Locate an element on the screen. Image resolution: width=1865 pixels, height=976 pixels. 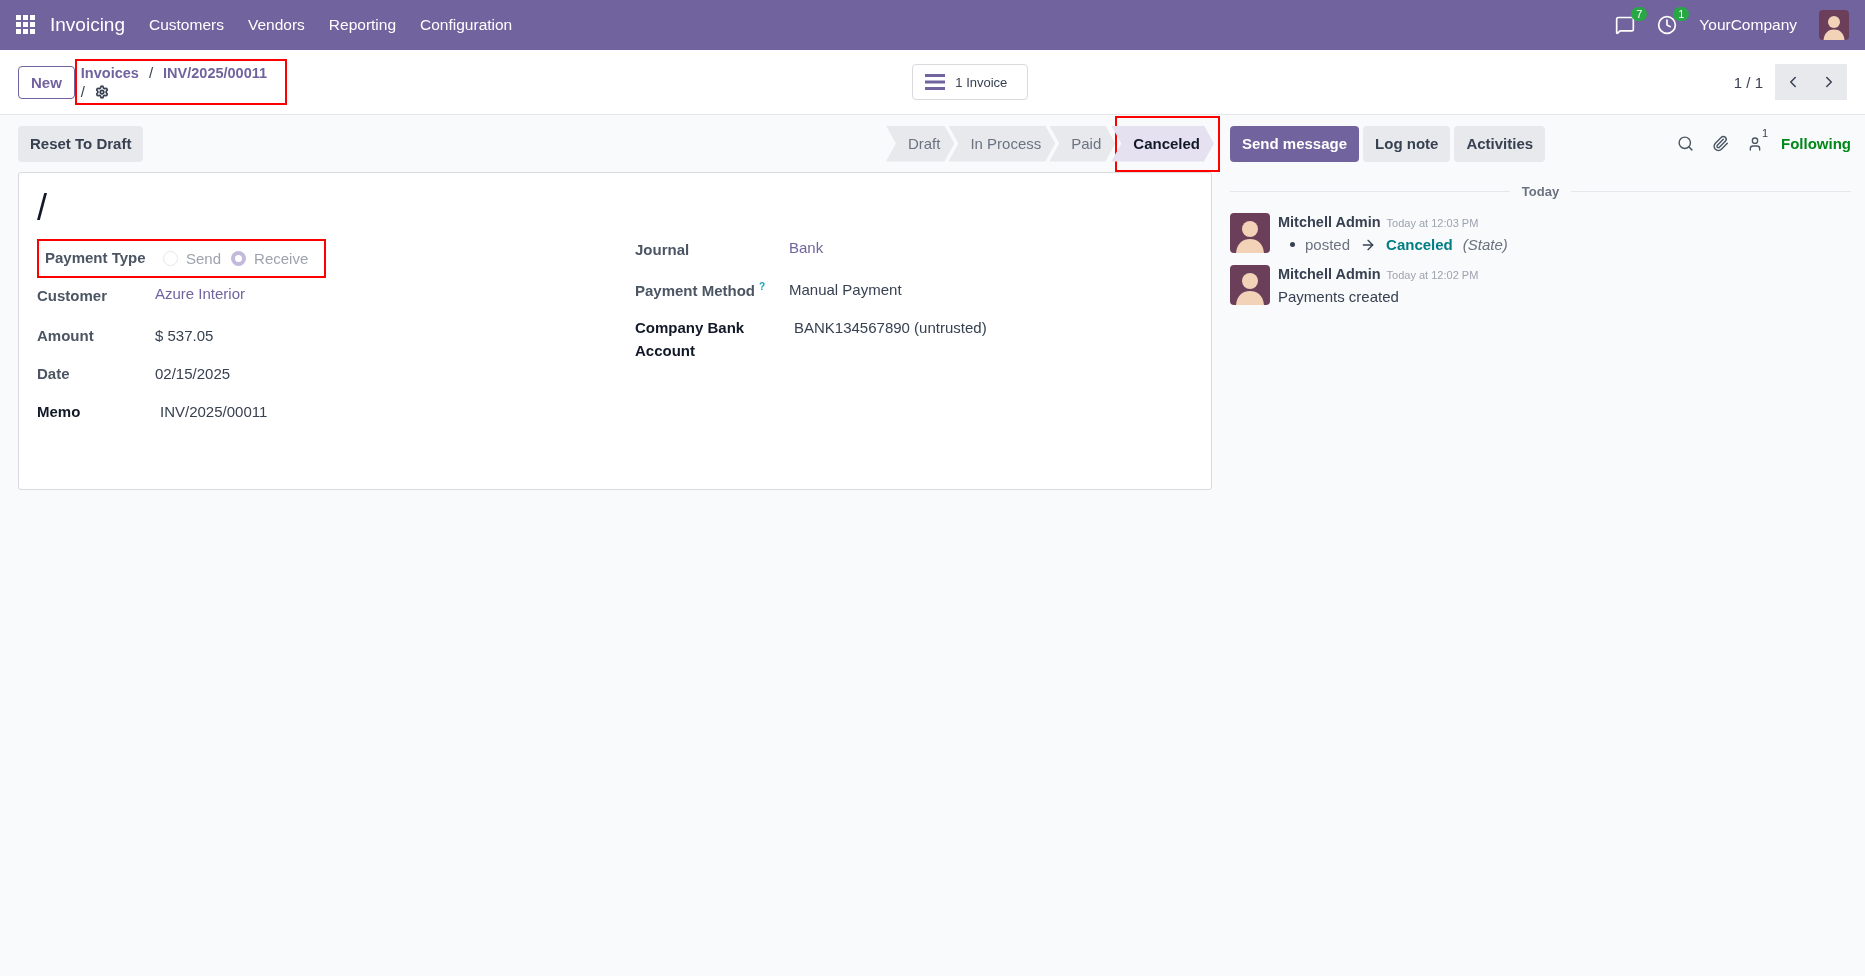
record-name: / is located at coordinates (82, 91).